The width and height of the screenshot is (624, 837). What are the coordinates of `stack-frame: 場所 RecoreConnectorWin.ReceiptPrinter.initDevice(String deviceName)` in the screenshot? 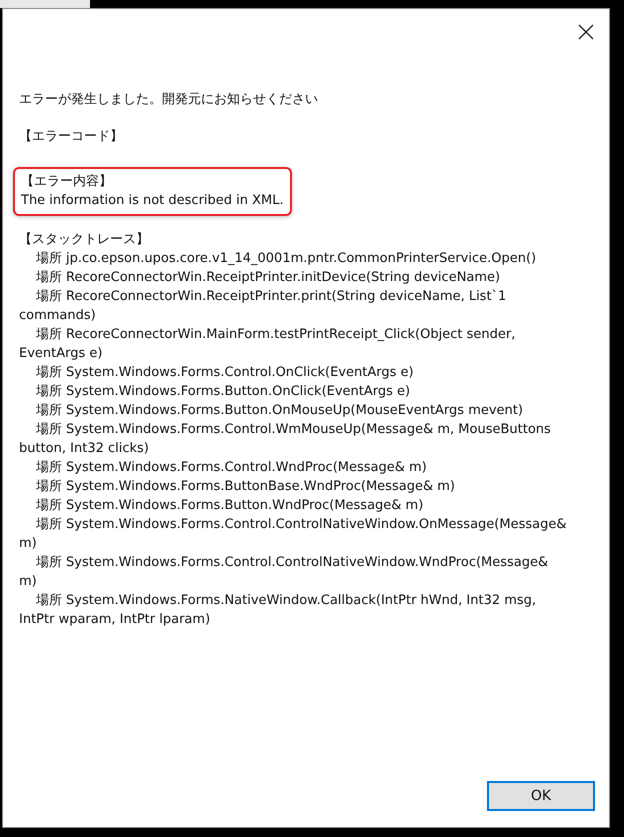 It's located at (294, 277).